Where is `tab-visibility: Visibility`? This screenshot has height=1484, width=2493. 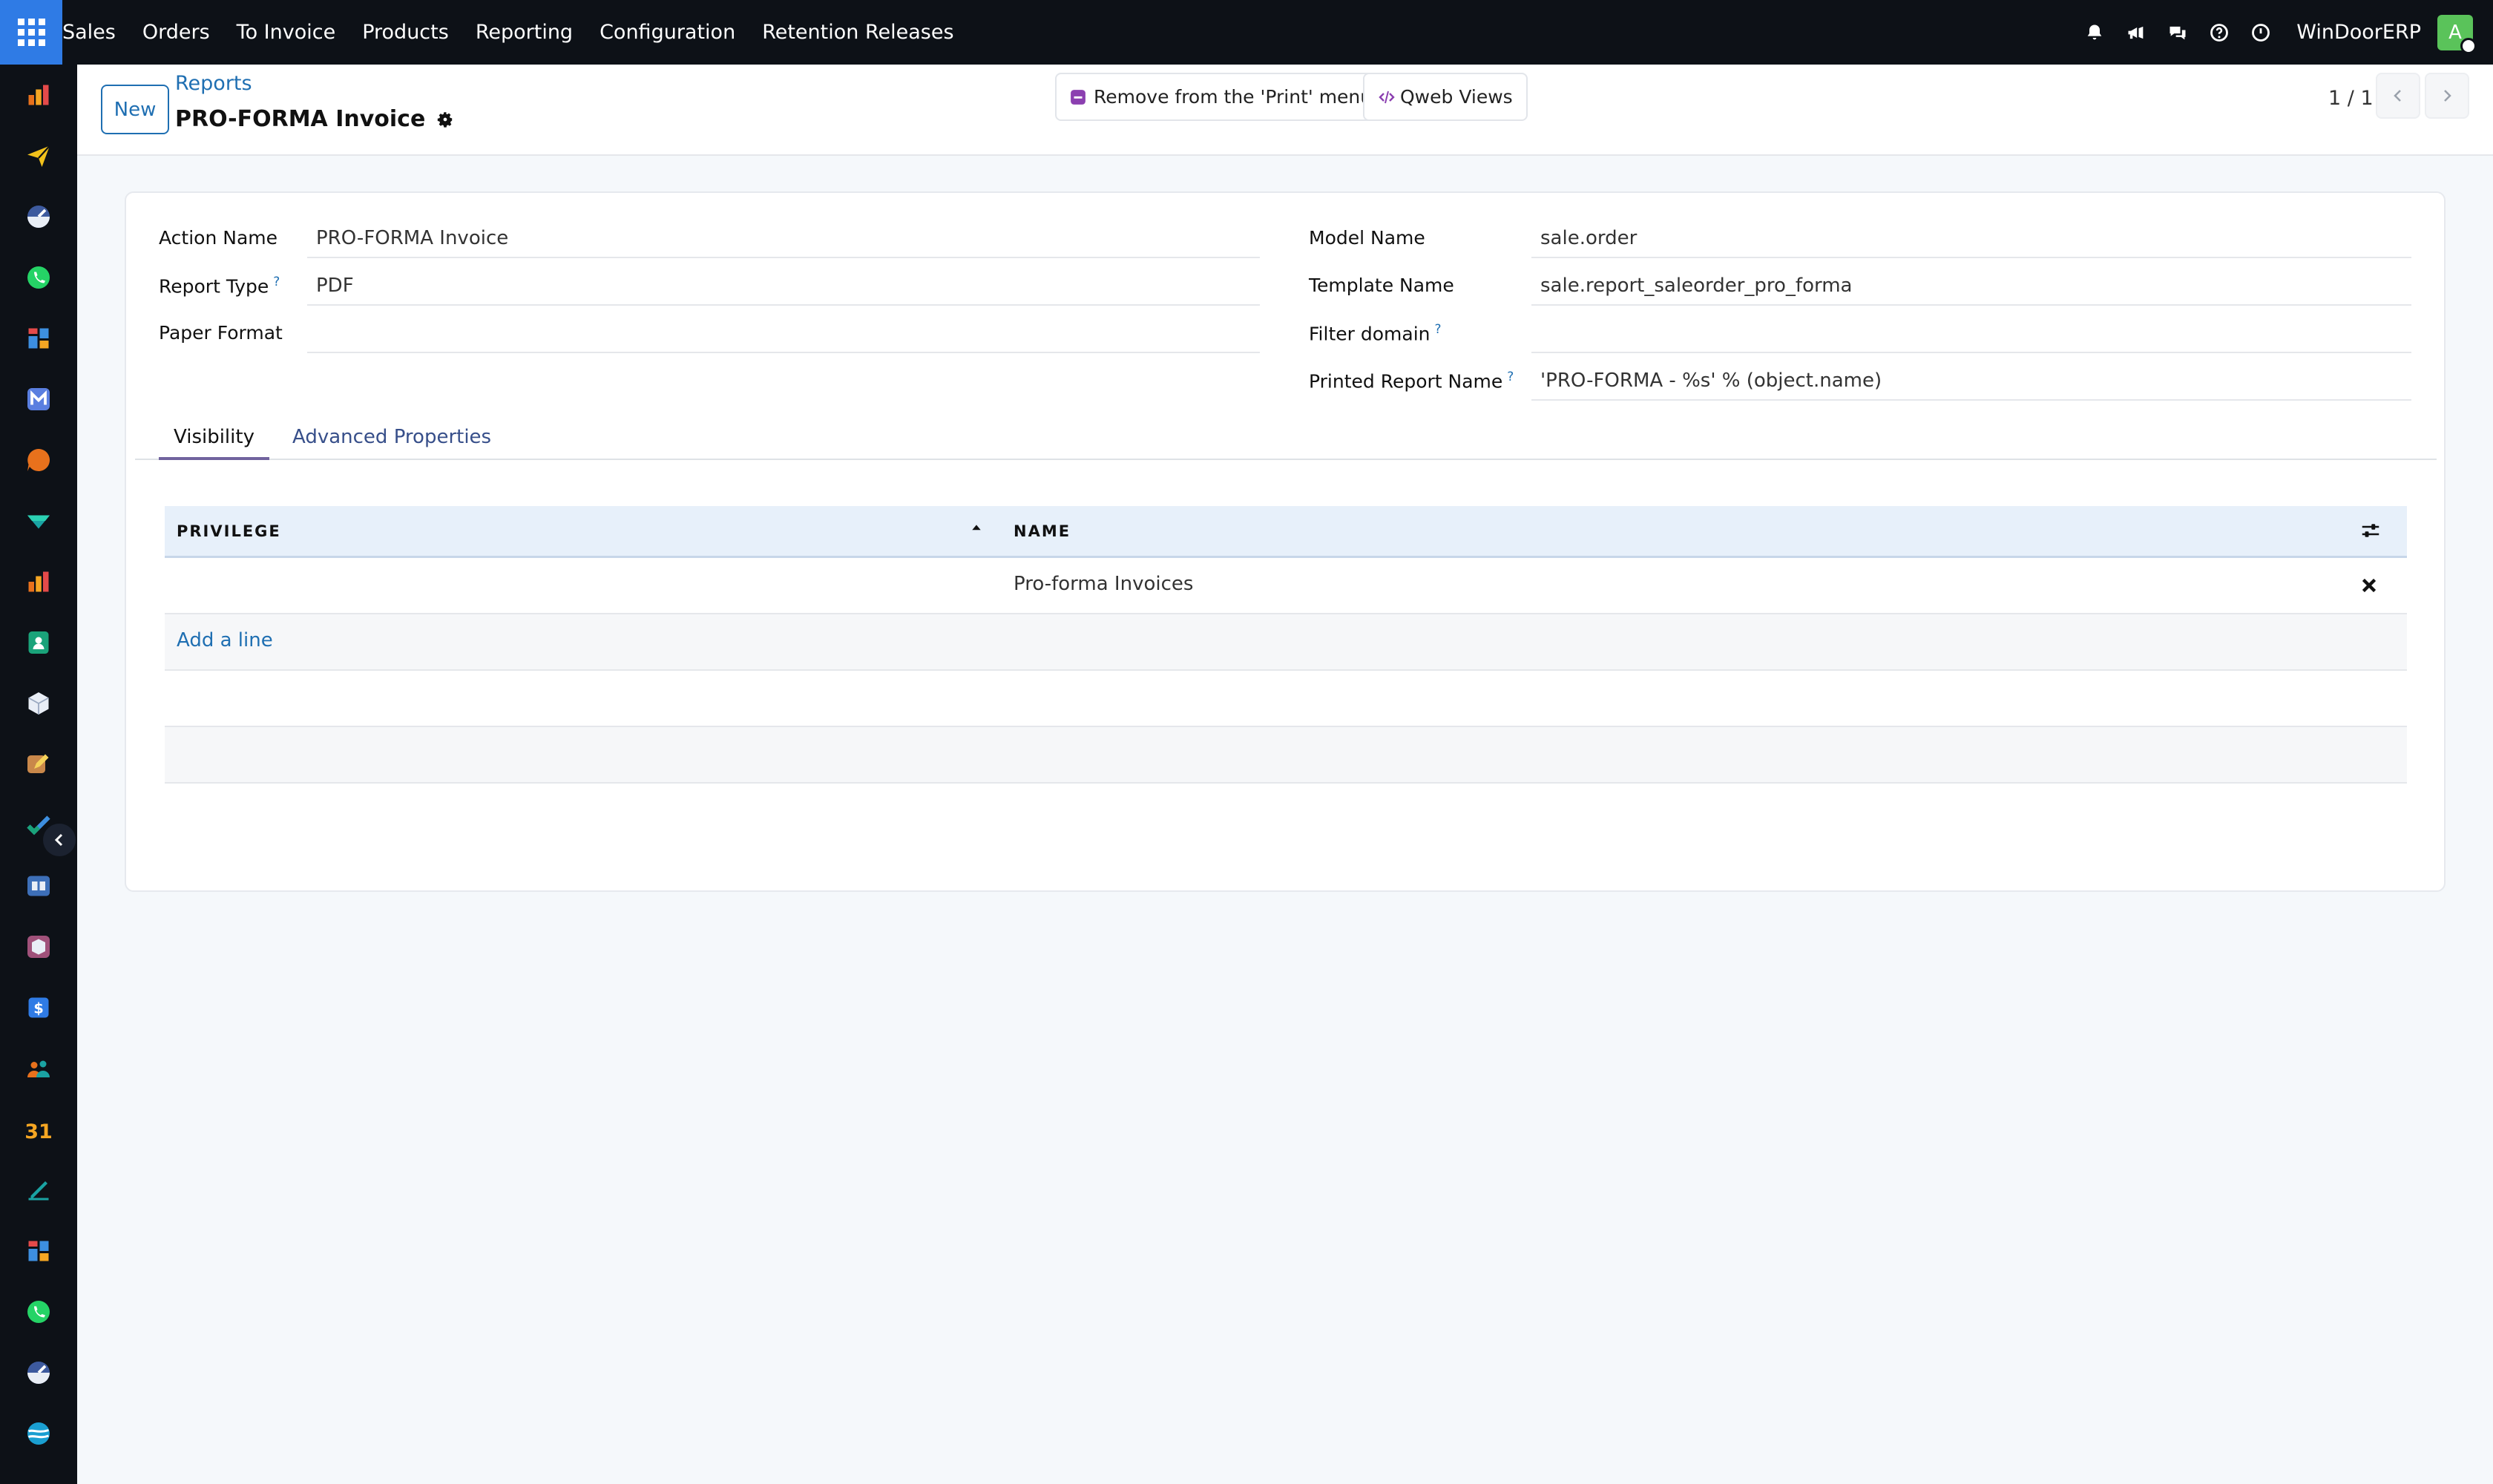
tab-visibility: Visibility is located at coordinates (214, 439).